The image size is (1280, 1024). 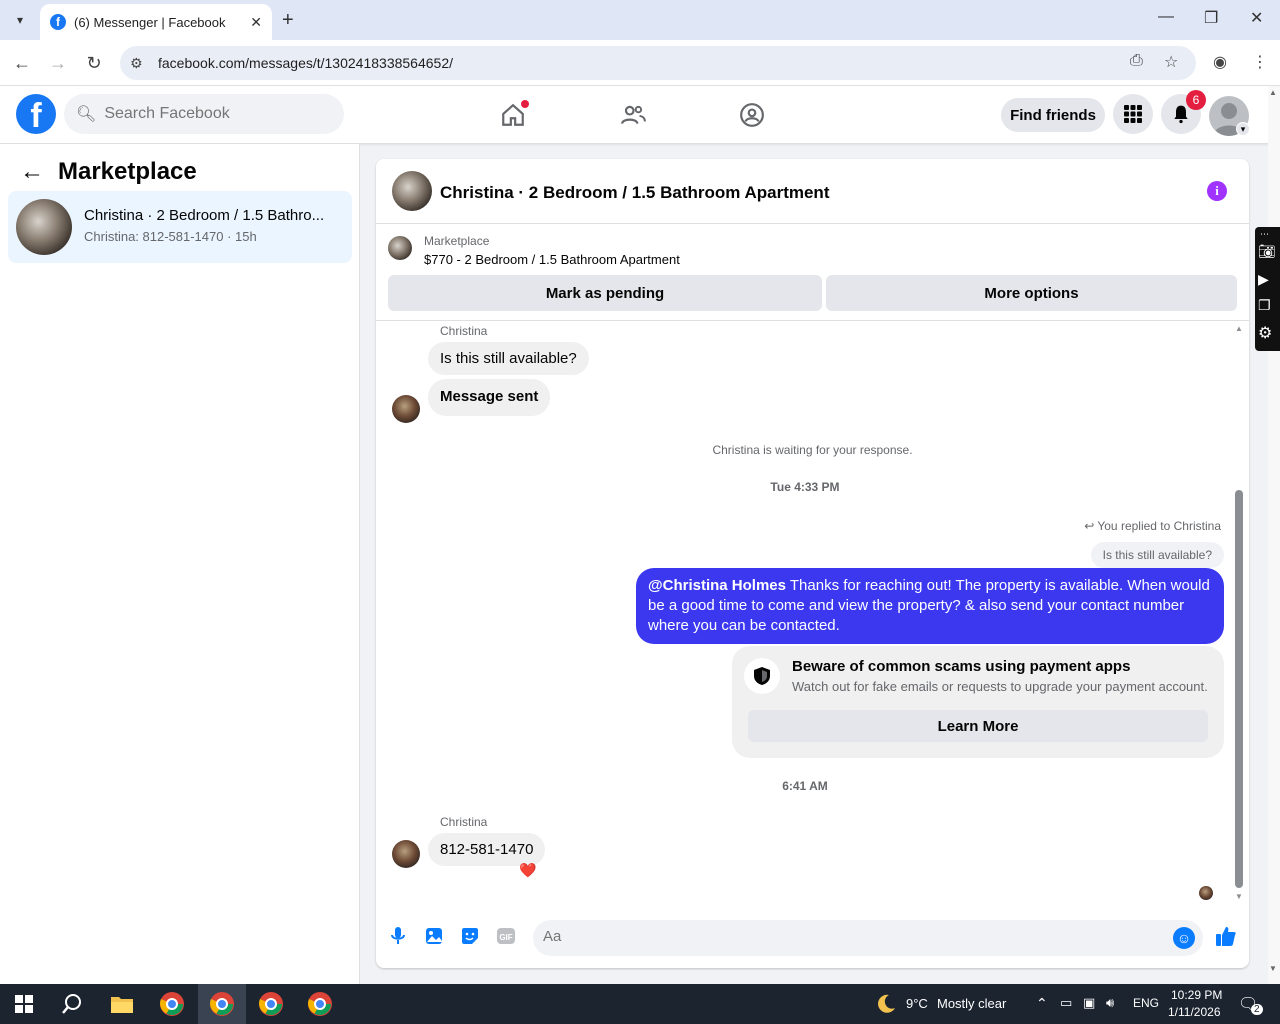 I want to click on timestamp: Tue 4:33 PM, so click(x=805, y=487).